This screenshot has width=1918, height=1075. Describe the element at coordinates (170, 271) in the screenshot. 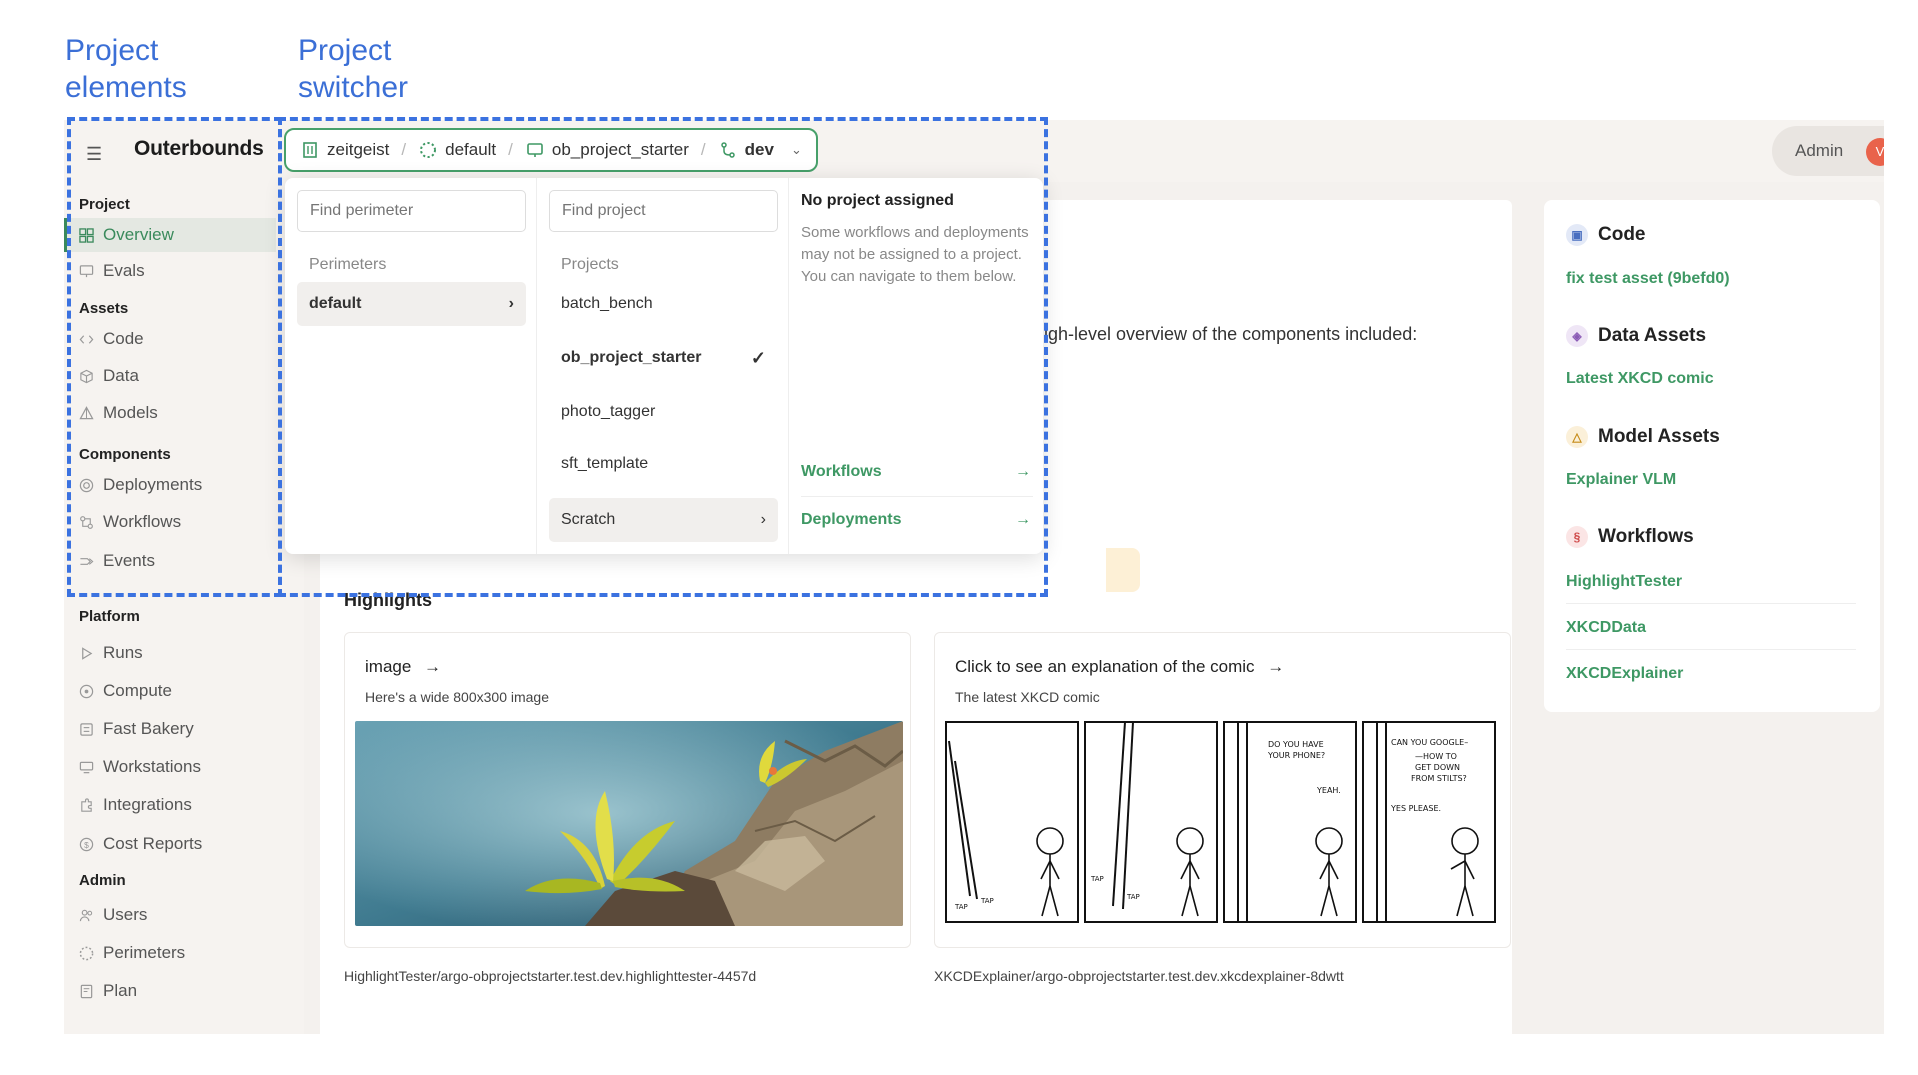

I see `sidebar-item-evals: Evals` at that location.